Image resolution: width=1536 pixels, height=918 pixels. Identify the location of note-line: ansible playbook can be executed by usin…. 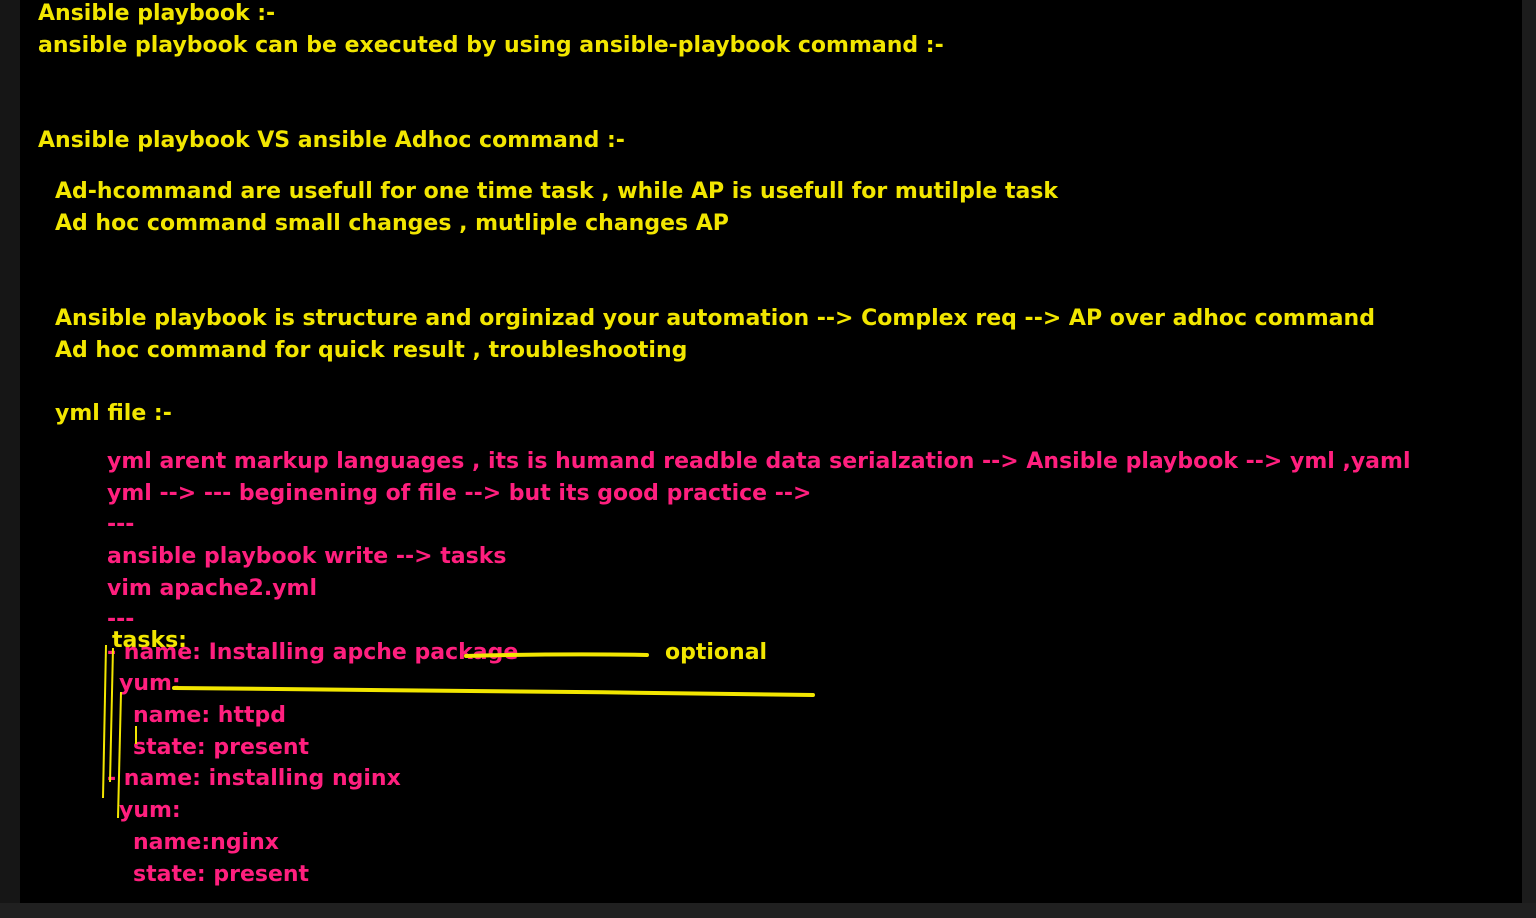
(491, 45).